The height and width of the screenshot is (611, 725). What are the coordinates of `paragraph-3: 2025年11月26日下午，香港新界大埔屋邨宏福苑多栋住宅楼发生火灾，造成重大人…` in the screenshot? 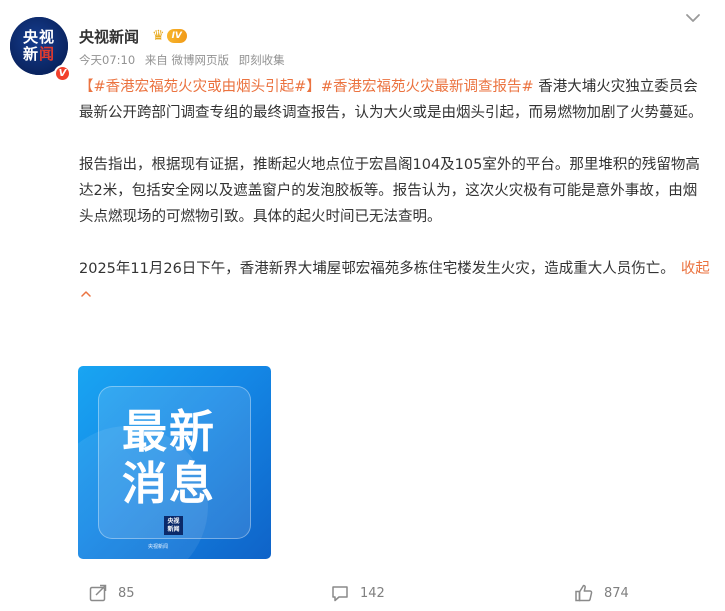 It's located at (395, 282).